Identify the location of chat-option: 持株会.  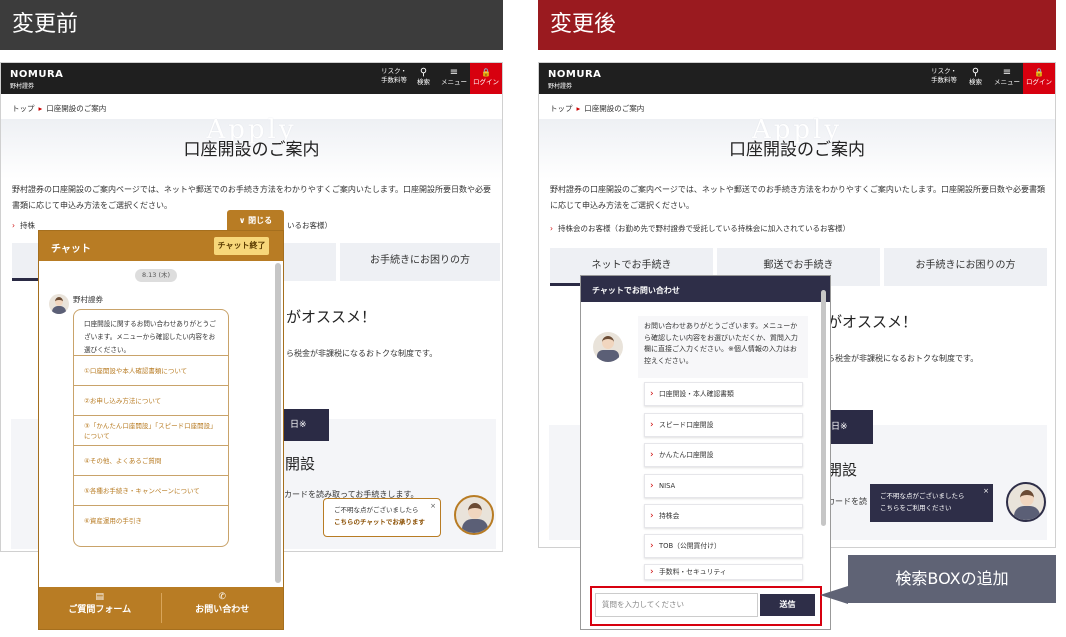
(723, 516).